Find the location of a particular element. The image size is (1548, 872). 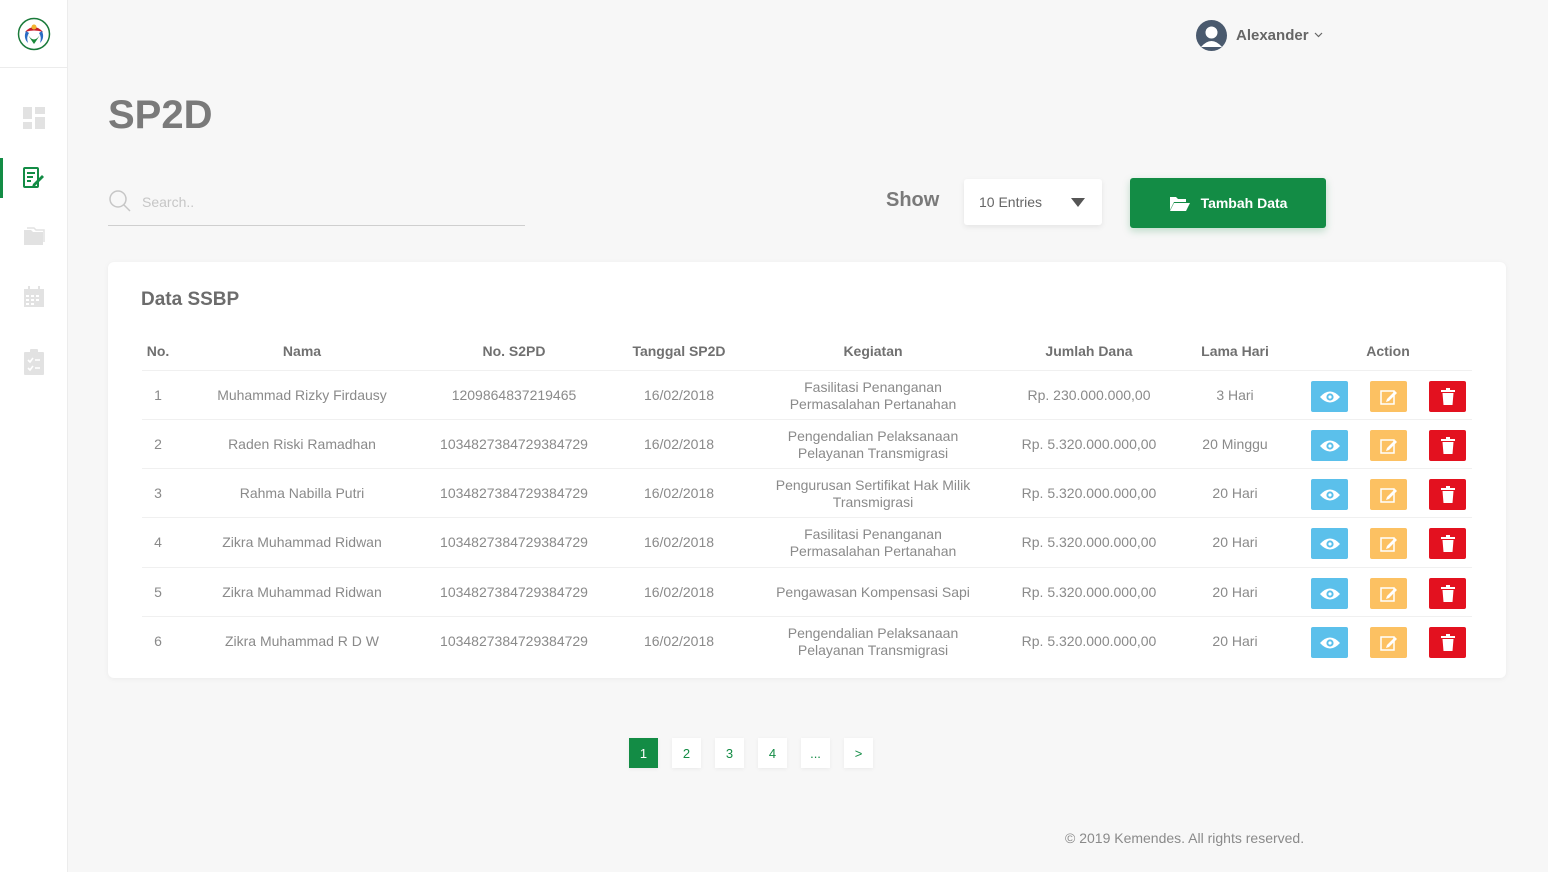

page-button: 3 is located at coordinates (729, 753).